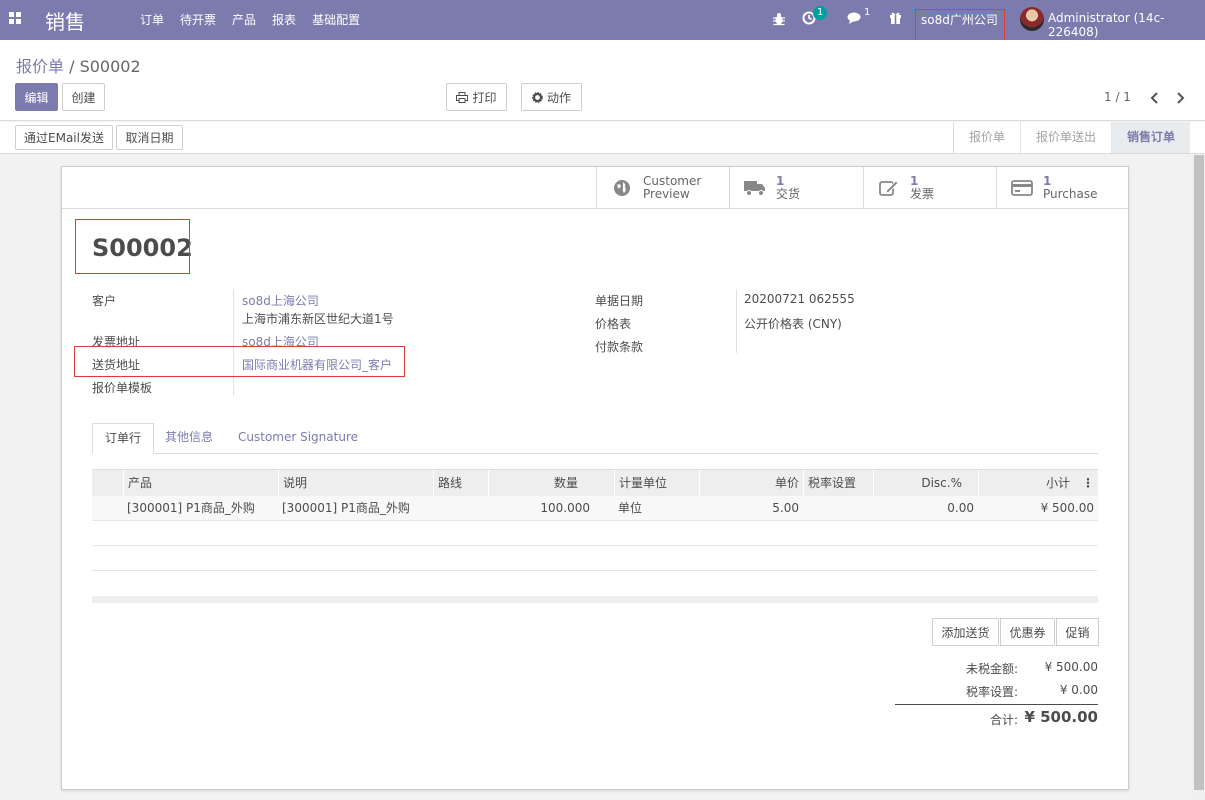  What do you see at coordinates (107, 483) in the screenshot?
I see `column-handle` at bounding box center [107, 483].